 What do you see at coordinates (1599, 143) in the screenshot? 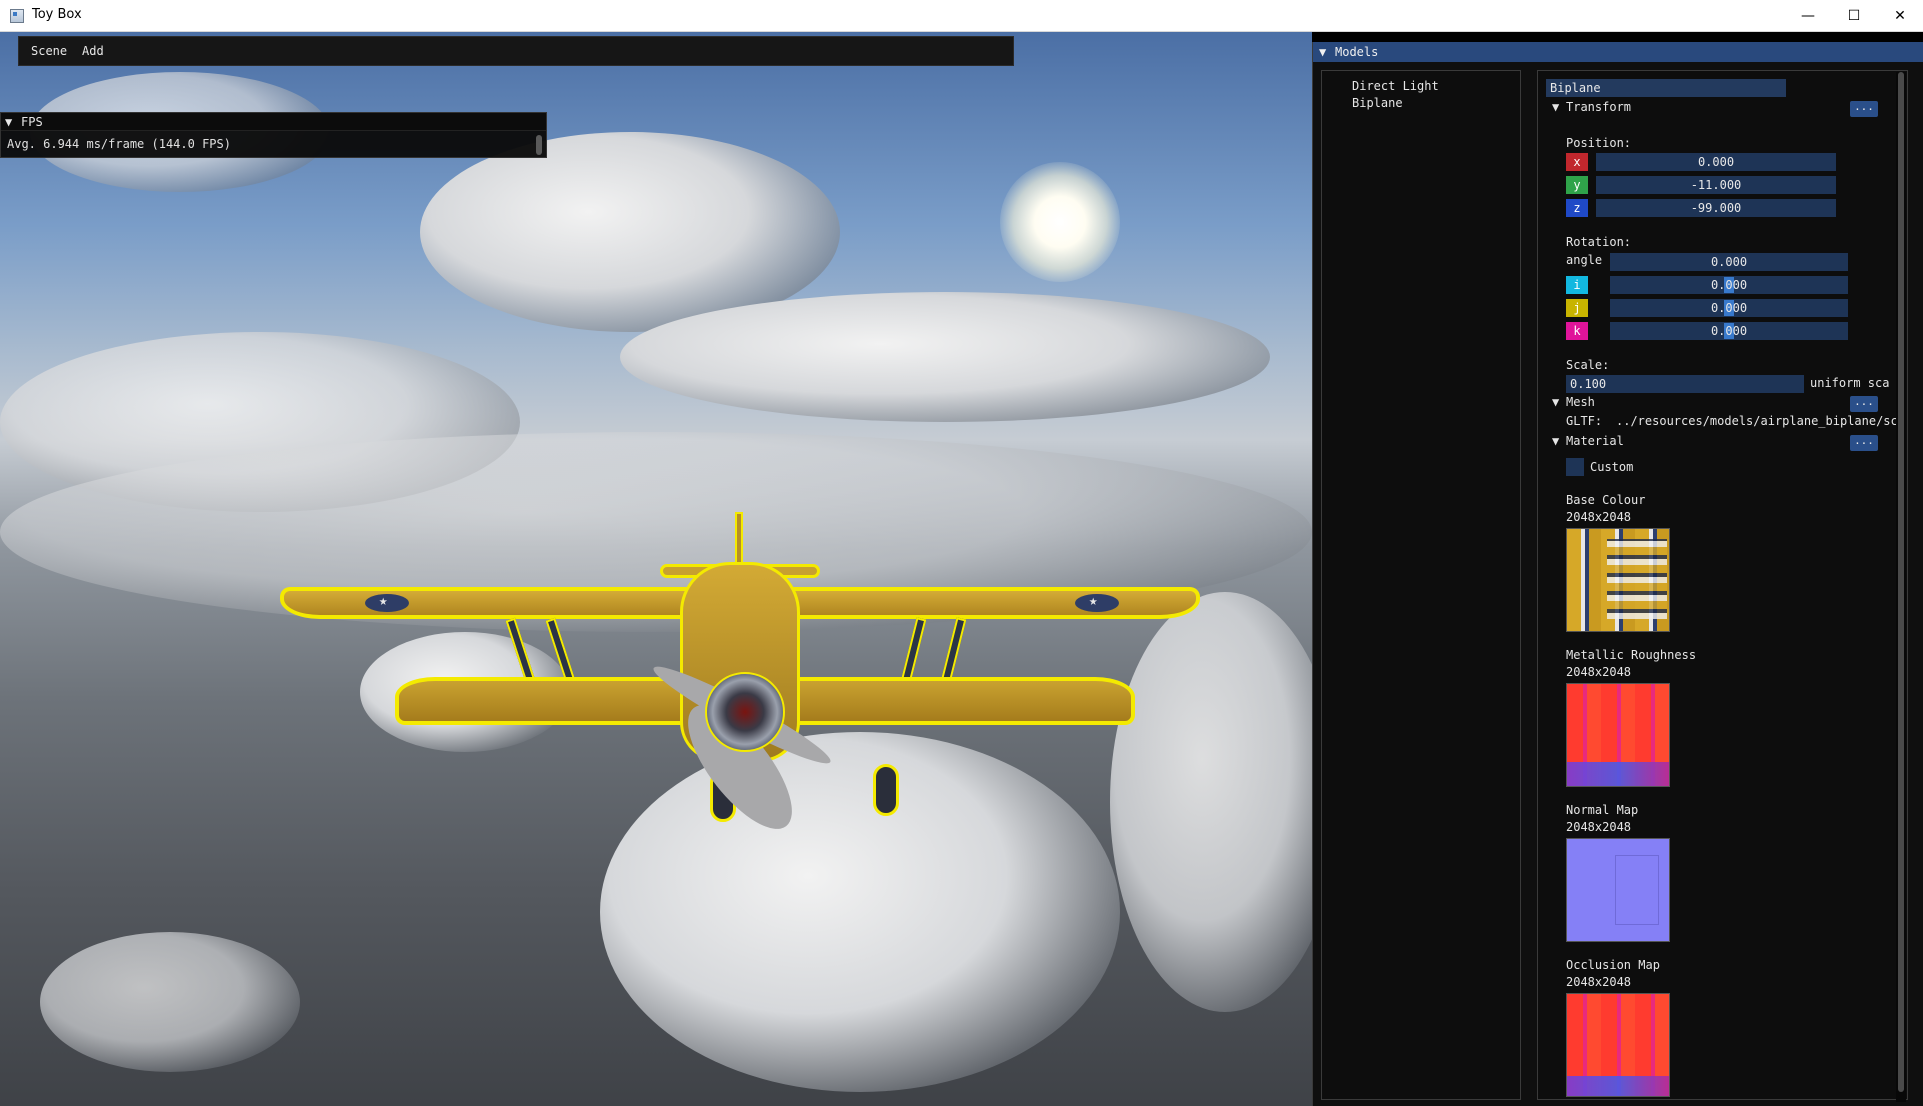
I see `position-label: Position:` at bounding box center [1599, 143].